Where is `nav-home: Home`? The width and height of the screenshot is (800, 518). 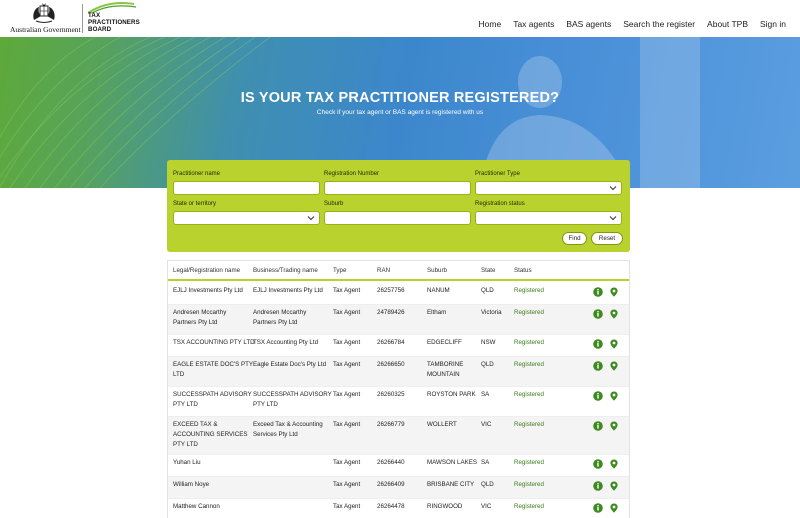
nav-home: Home is located at coordinates (490, 24).